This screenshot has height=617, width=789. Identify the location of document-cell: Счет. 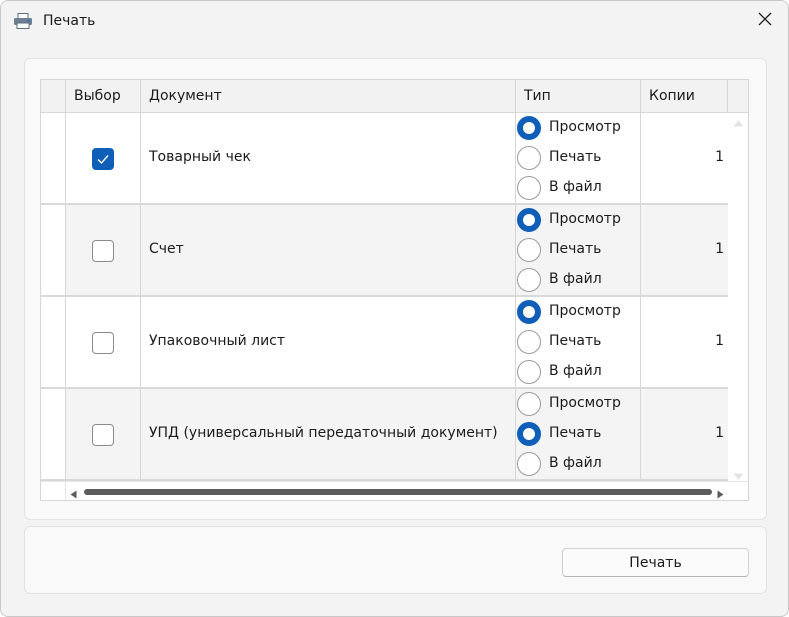
(328, 250).